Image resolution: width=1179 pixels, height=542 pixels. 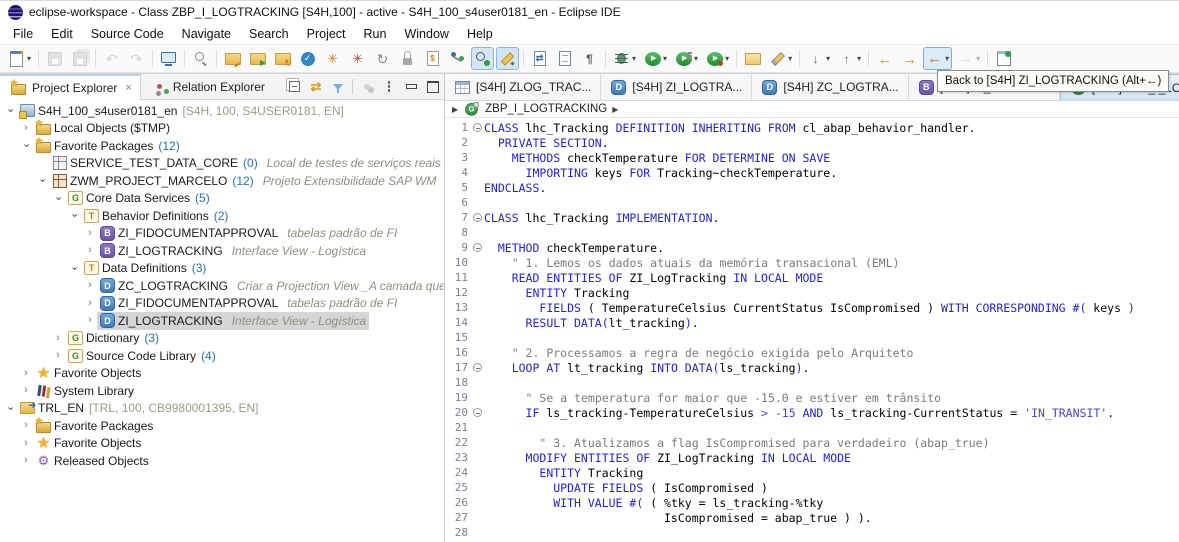 I want to click on profile-button: ▾, so click(x=717, y=58).